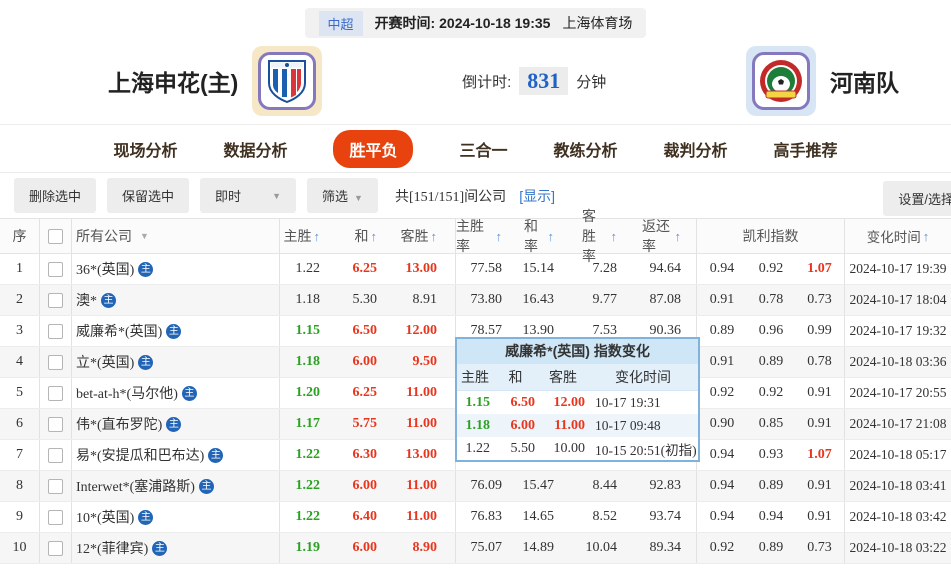 The image size is (951, 568). I want to click on kelly-draw-cell: 0.89, so click(771, 361).